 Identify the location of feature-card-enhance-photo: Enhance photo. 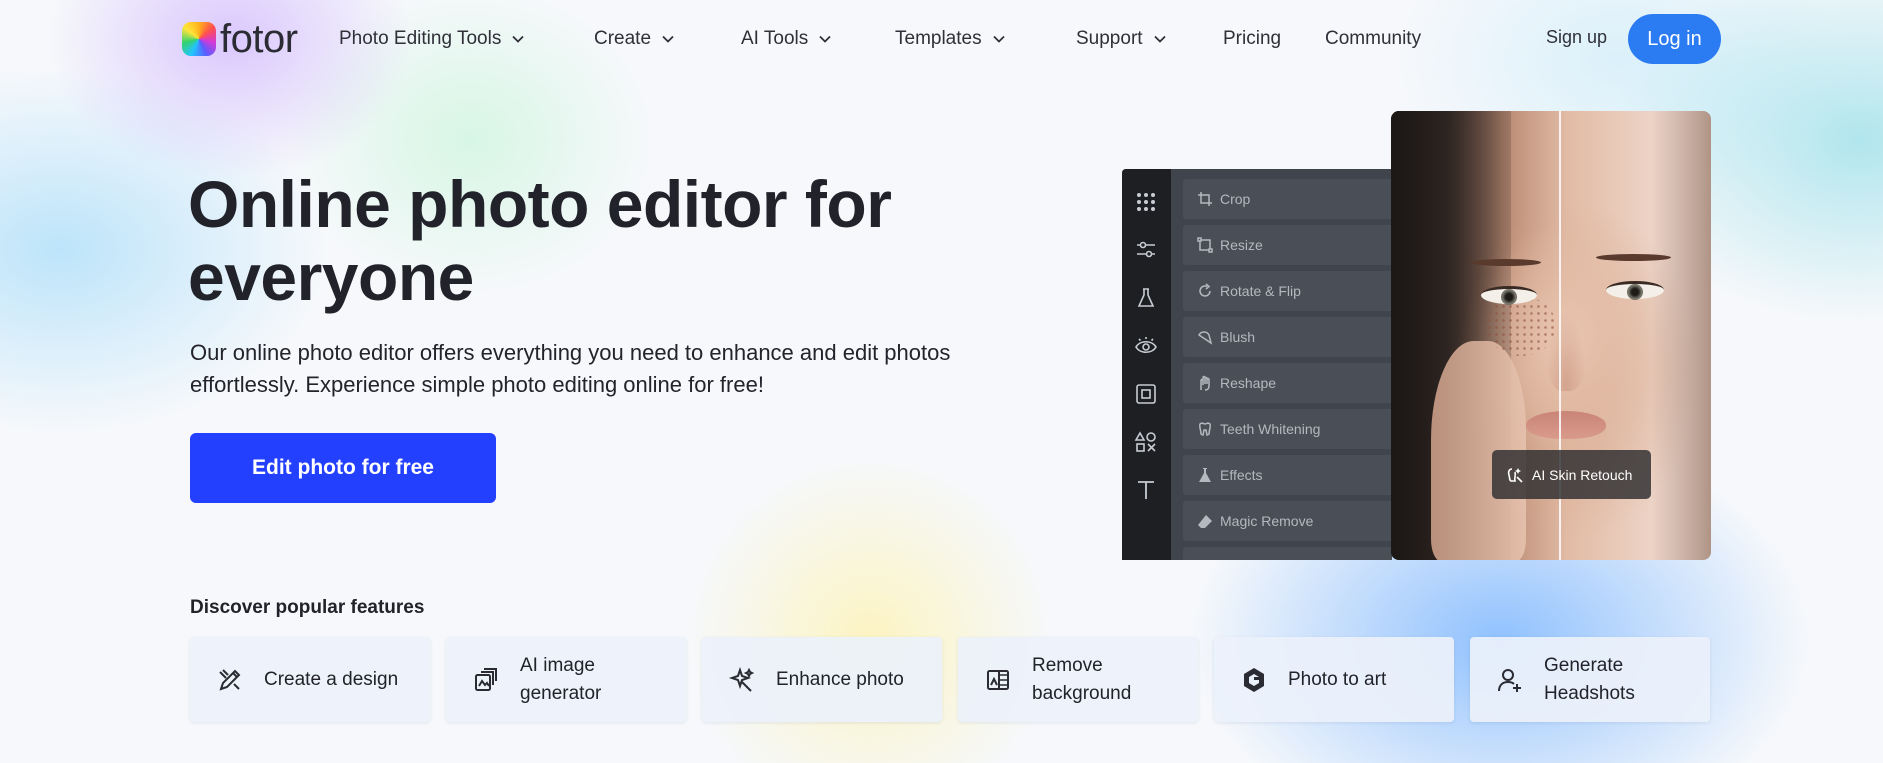
(822, 679).